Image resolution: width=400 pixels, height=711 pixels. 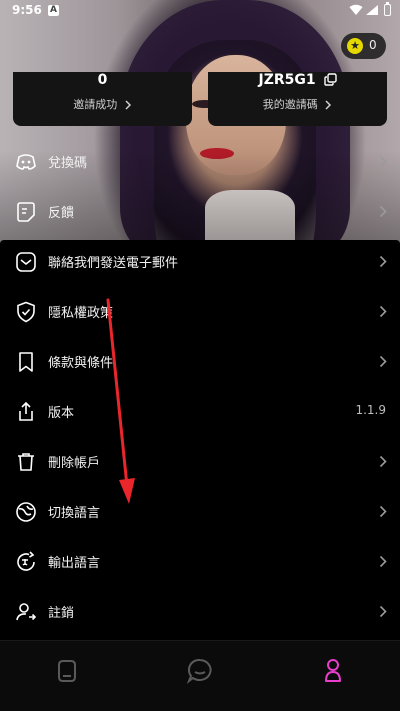 I want to click on copy-icon, so click(x=330, y=79).